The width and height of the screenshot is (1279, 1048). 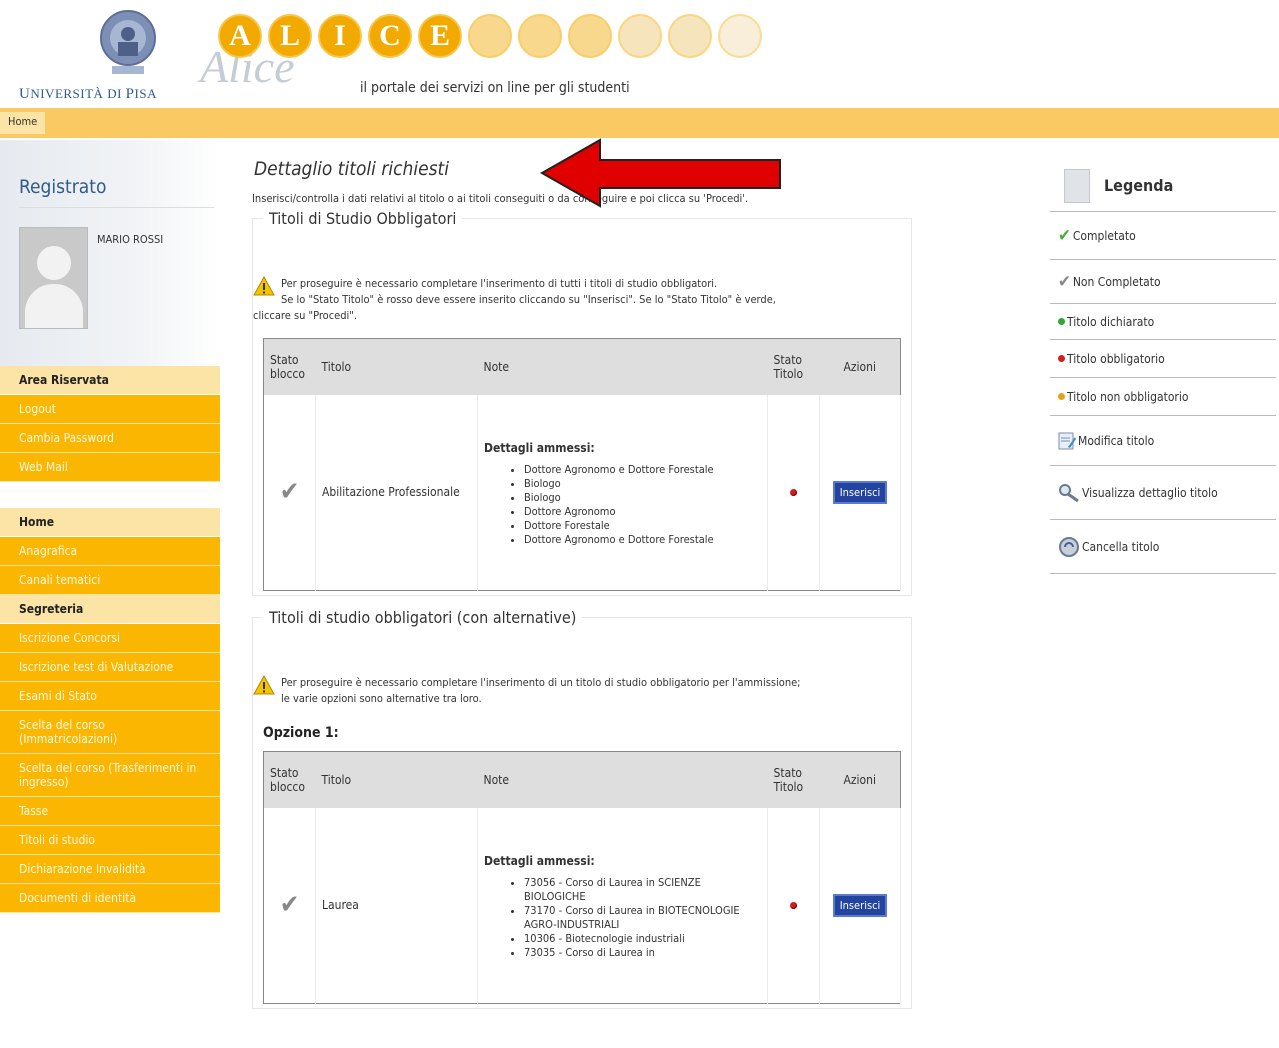 What do you see at coordinates (110, 811) in the screenshot?
I see `menu-item-tasse: Tasse` at bounding box center [110, 811].